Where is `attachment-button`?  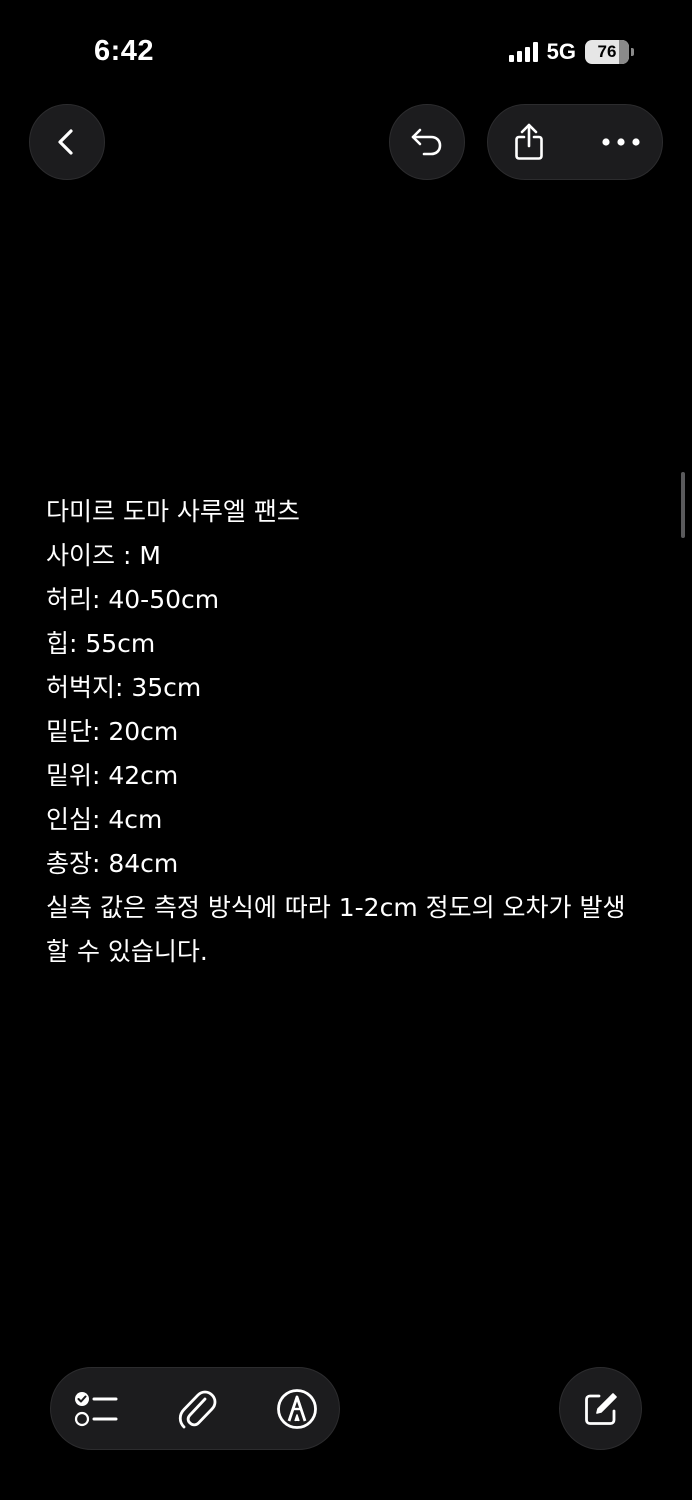
attachment-button is located at coordinates (197, 1408).